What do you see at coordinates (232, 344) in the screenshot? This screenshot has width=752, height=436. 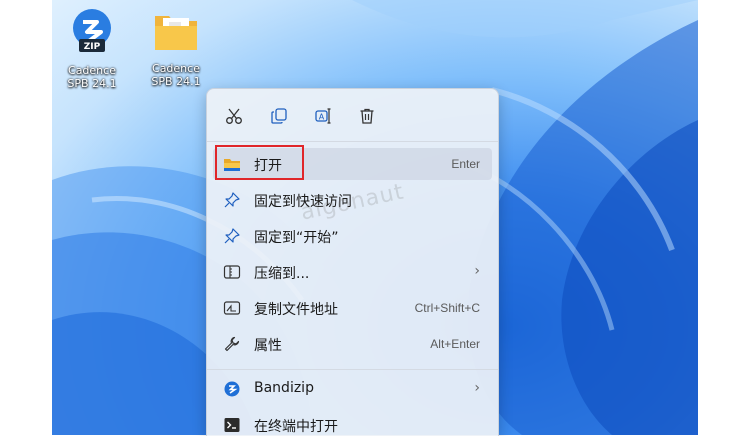 I see `wrench-icon` at bounding box center [232, 344].